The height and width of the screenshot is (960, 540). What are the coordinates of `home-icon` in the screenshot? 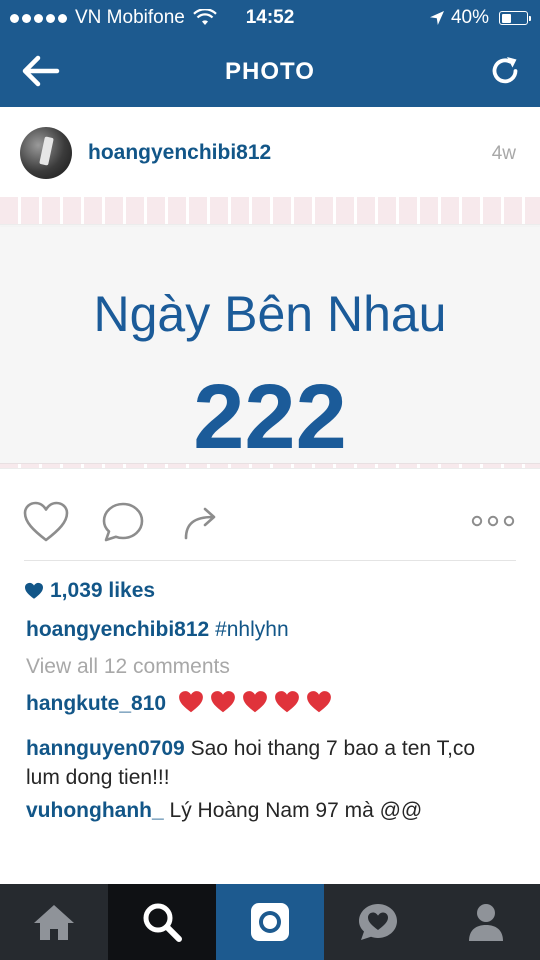 It's located at (54, 922).